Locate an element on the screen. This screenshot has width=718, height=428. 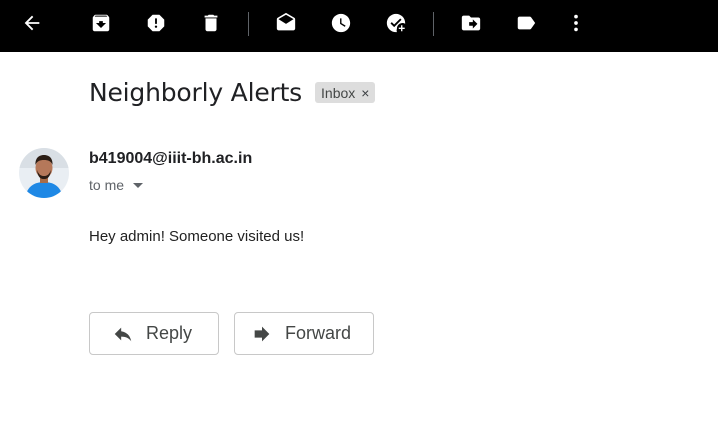
reply-icon is located at coordinates (123, 334).